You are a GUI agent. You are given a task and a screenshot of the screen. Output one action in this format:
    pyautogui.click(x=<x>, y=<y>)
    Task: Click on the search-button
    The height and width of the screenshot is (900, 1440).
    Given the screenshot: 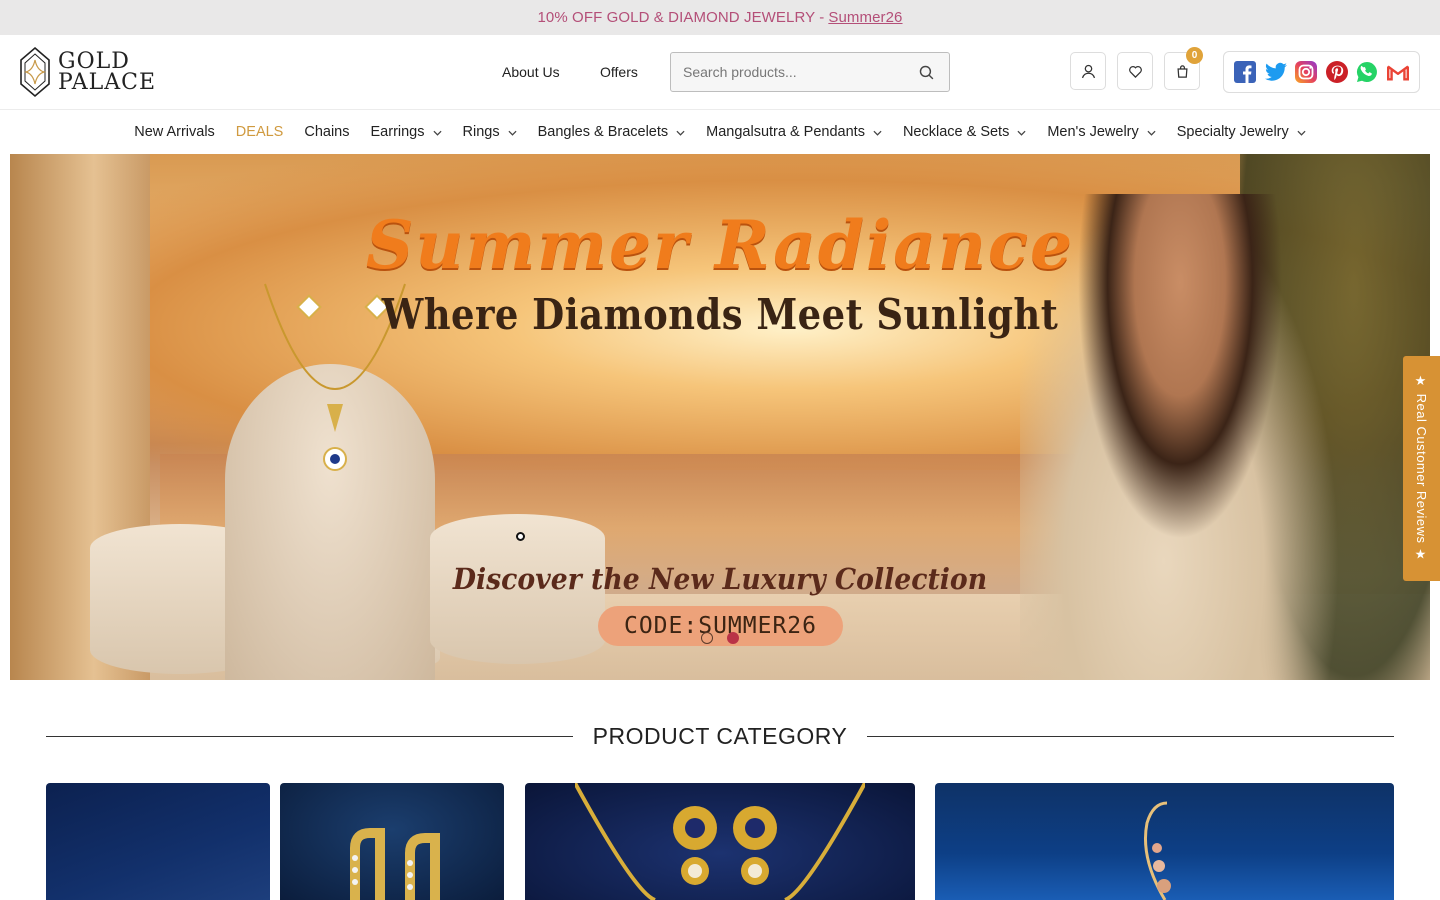 What is the action you would take?
    pyautogui.click(x=926, y=72)
    